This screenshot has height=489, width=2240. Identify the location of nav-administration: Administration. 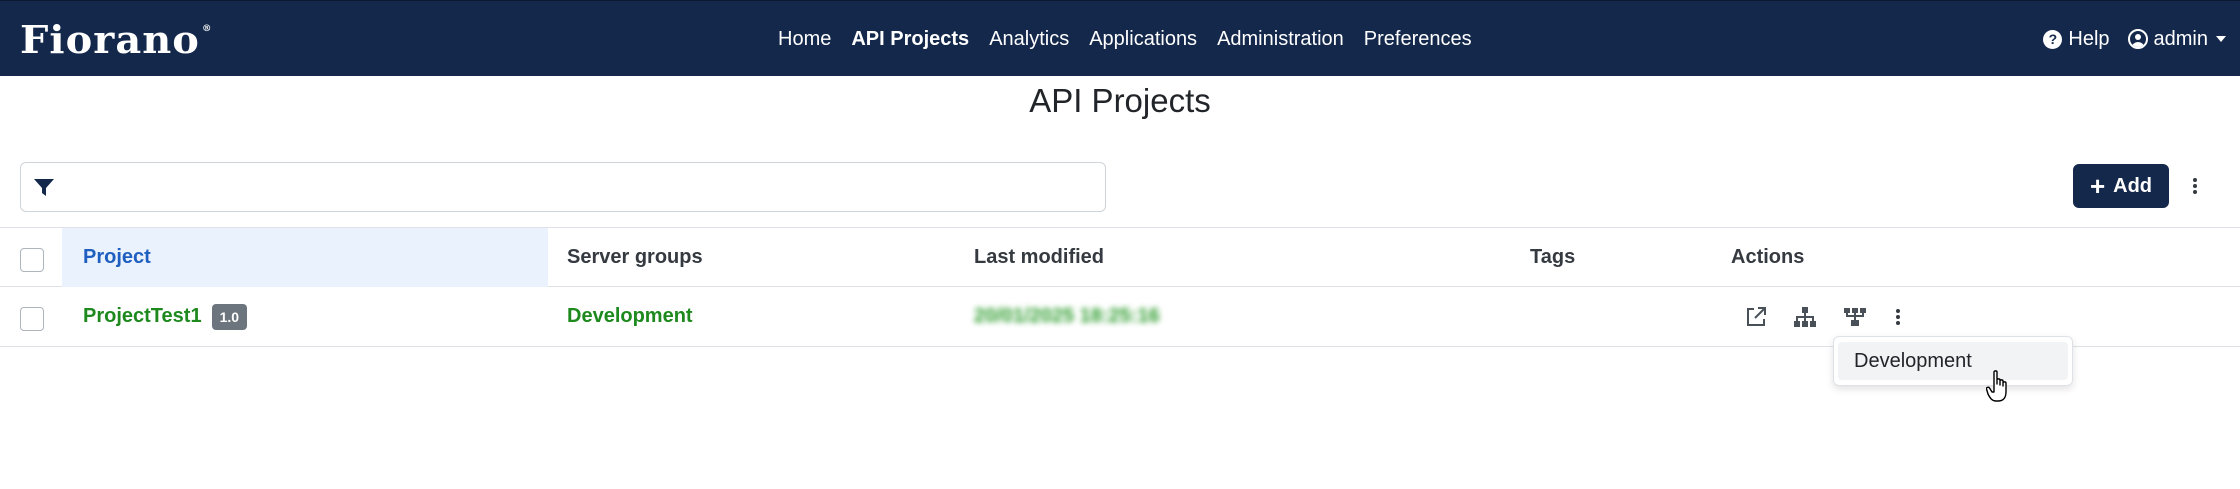
(1280, 39).